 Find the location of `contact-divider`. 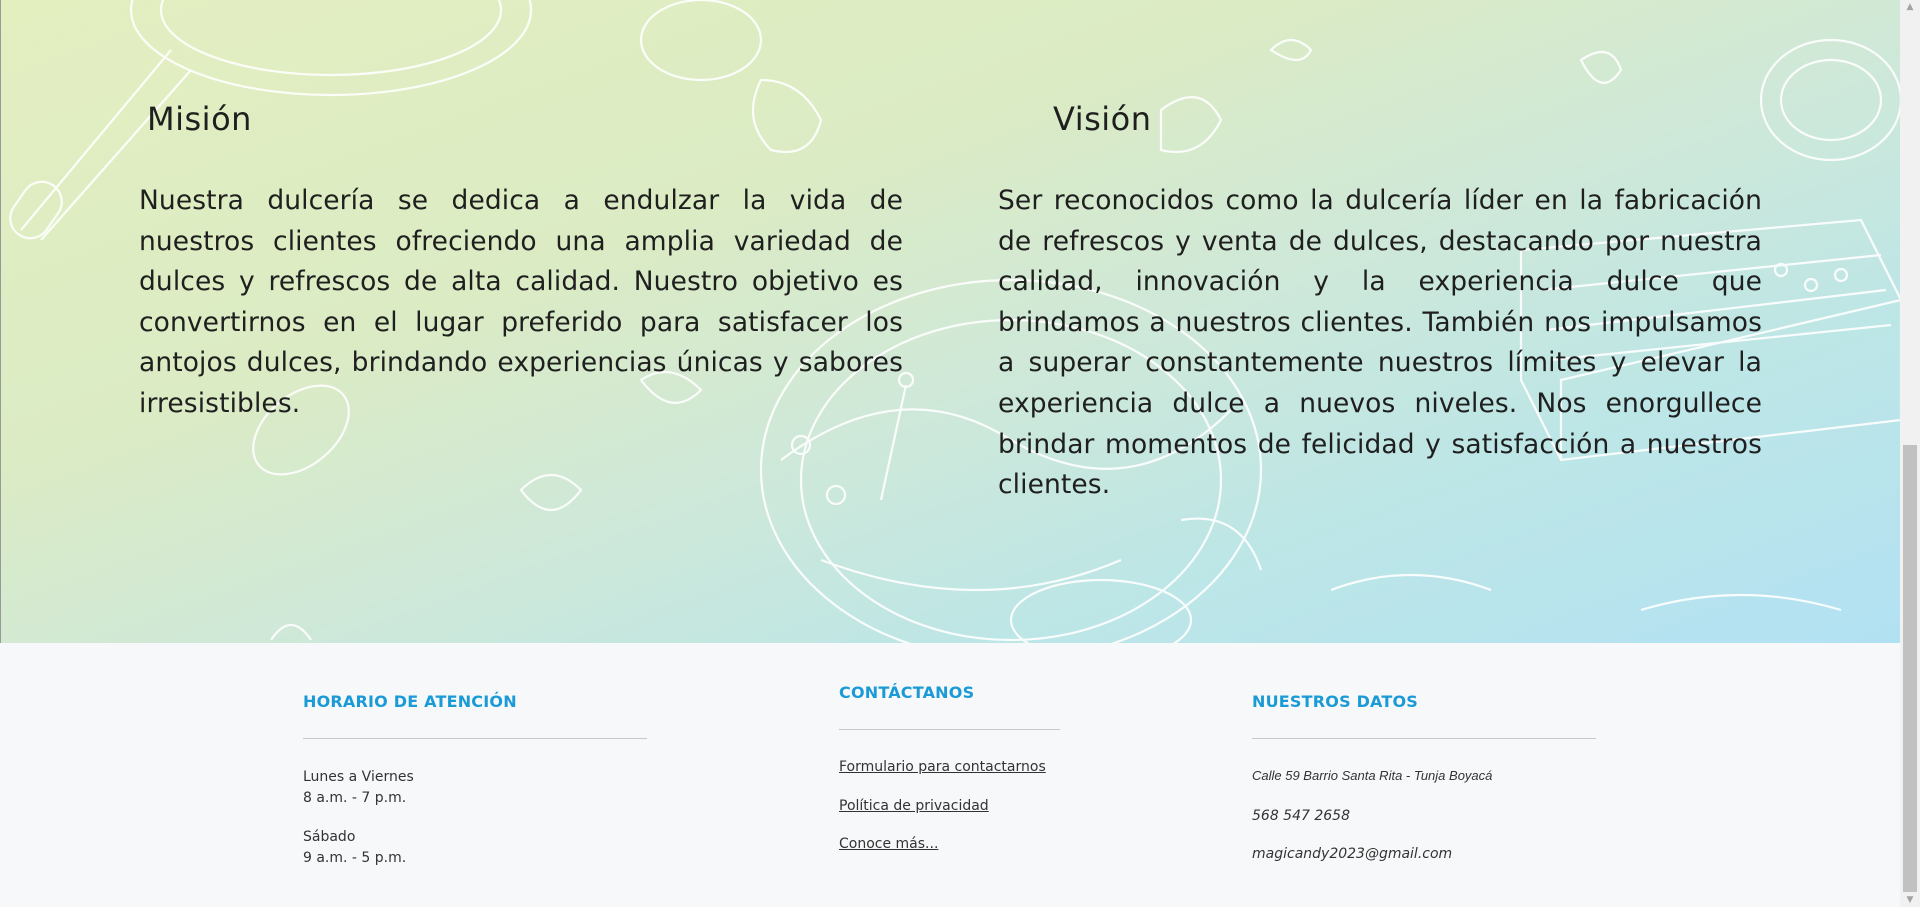

contact-divider is located at coordinates (949, 729).